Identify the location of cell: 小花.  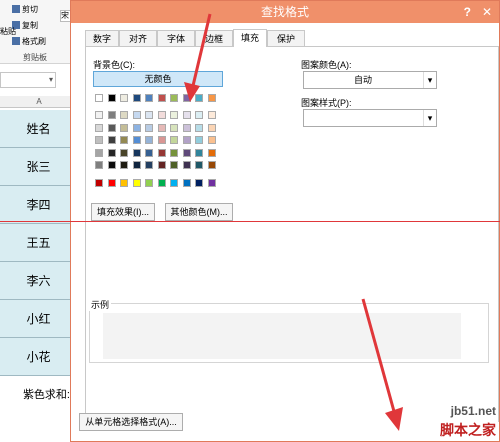
(39, 357).